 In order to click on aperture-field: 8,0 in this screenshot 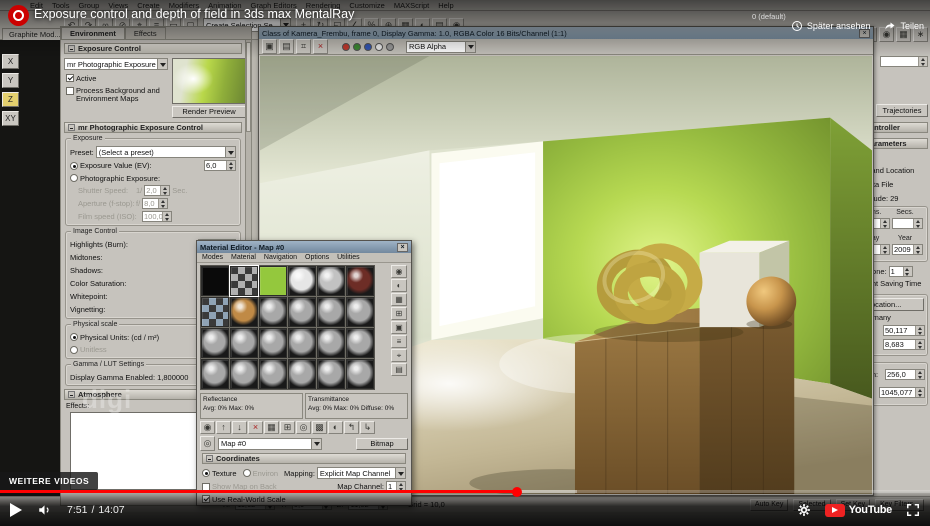, I will do `click(155, 203)`.